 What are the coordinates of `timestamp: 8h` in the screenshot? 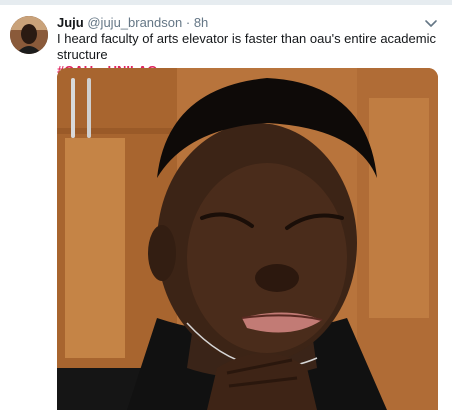 It's located at (201, 22).